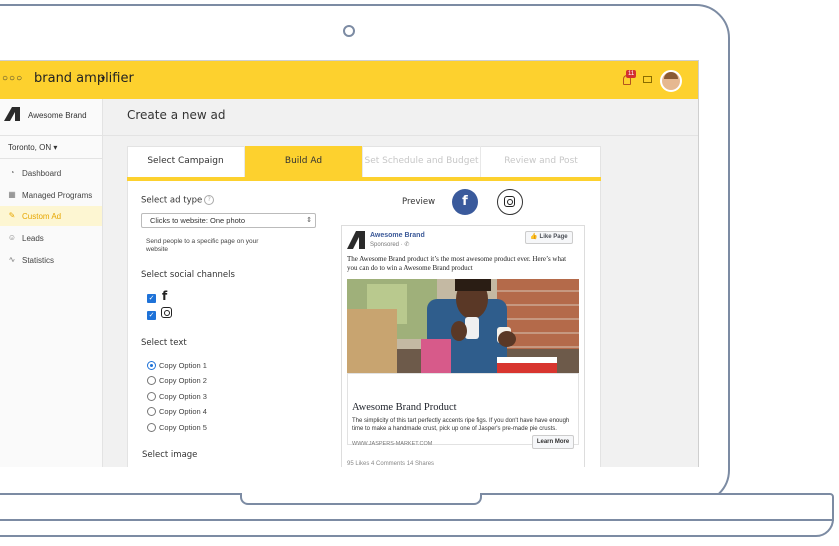  What do you see at coordinates (309, 220) in the screenshot?
I see `select-arrows-icon: ⇕` at bounding box center [309, 220].